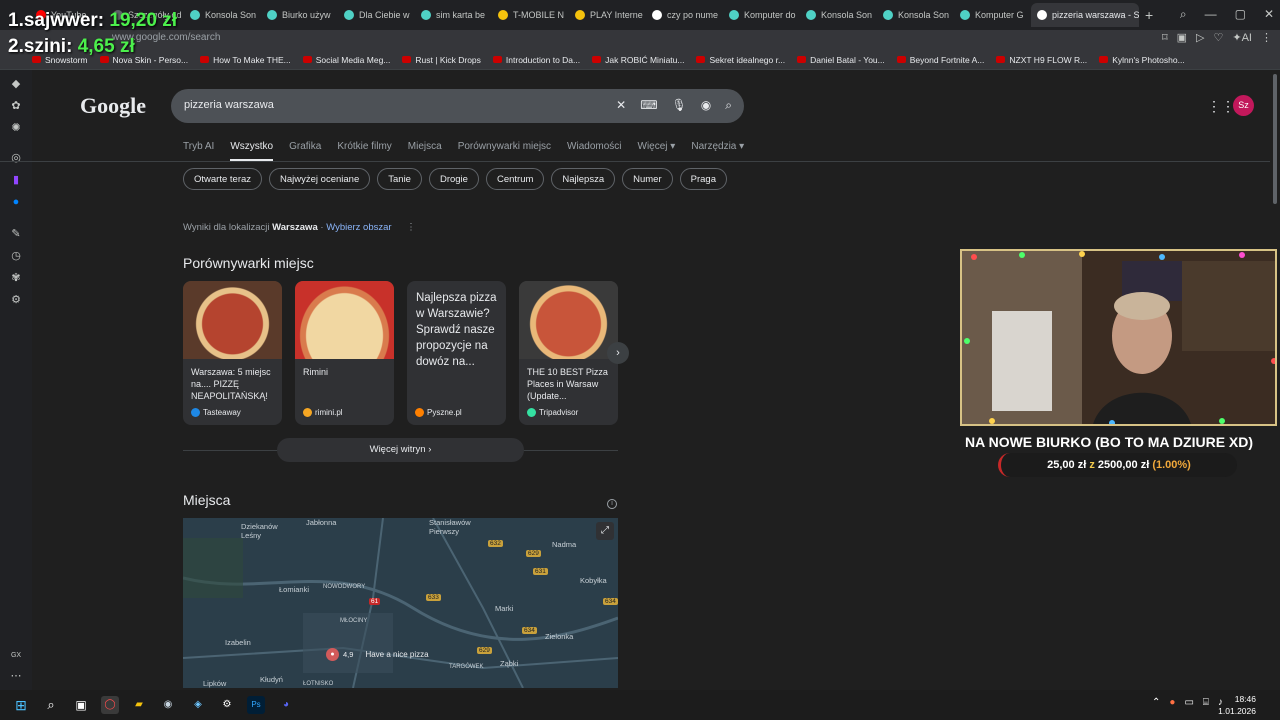 This screenshot has width=1280, height=720. What do you see at coordinates (515, 179) in the screenshot?
I see `filter-chip: Centrum` at bounding box center [515, 179].